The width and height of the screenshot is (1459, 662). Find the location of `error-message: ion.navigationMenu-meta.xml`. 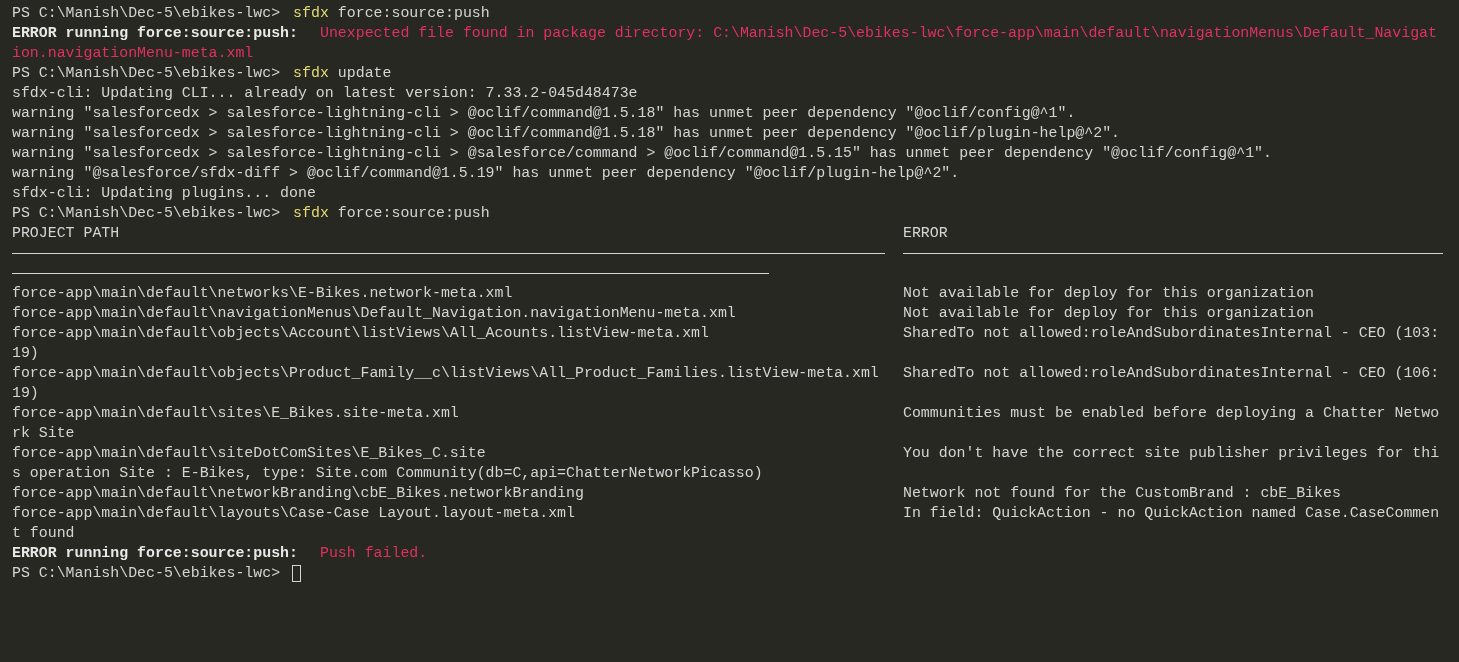

error-message: ion.navigationMenu-meta.xml is located at coordinates (133, 53).